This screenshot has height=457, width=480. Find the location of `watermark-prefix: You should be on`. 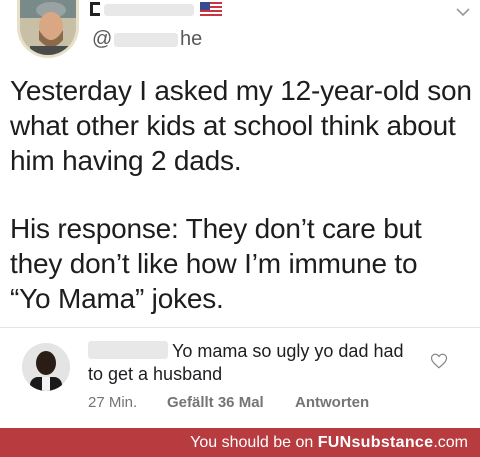

watermark-prefix: You should be on is located at coordinates (254, 442).